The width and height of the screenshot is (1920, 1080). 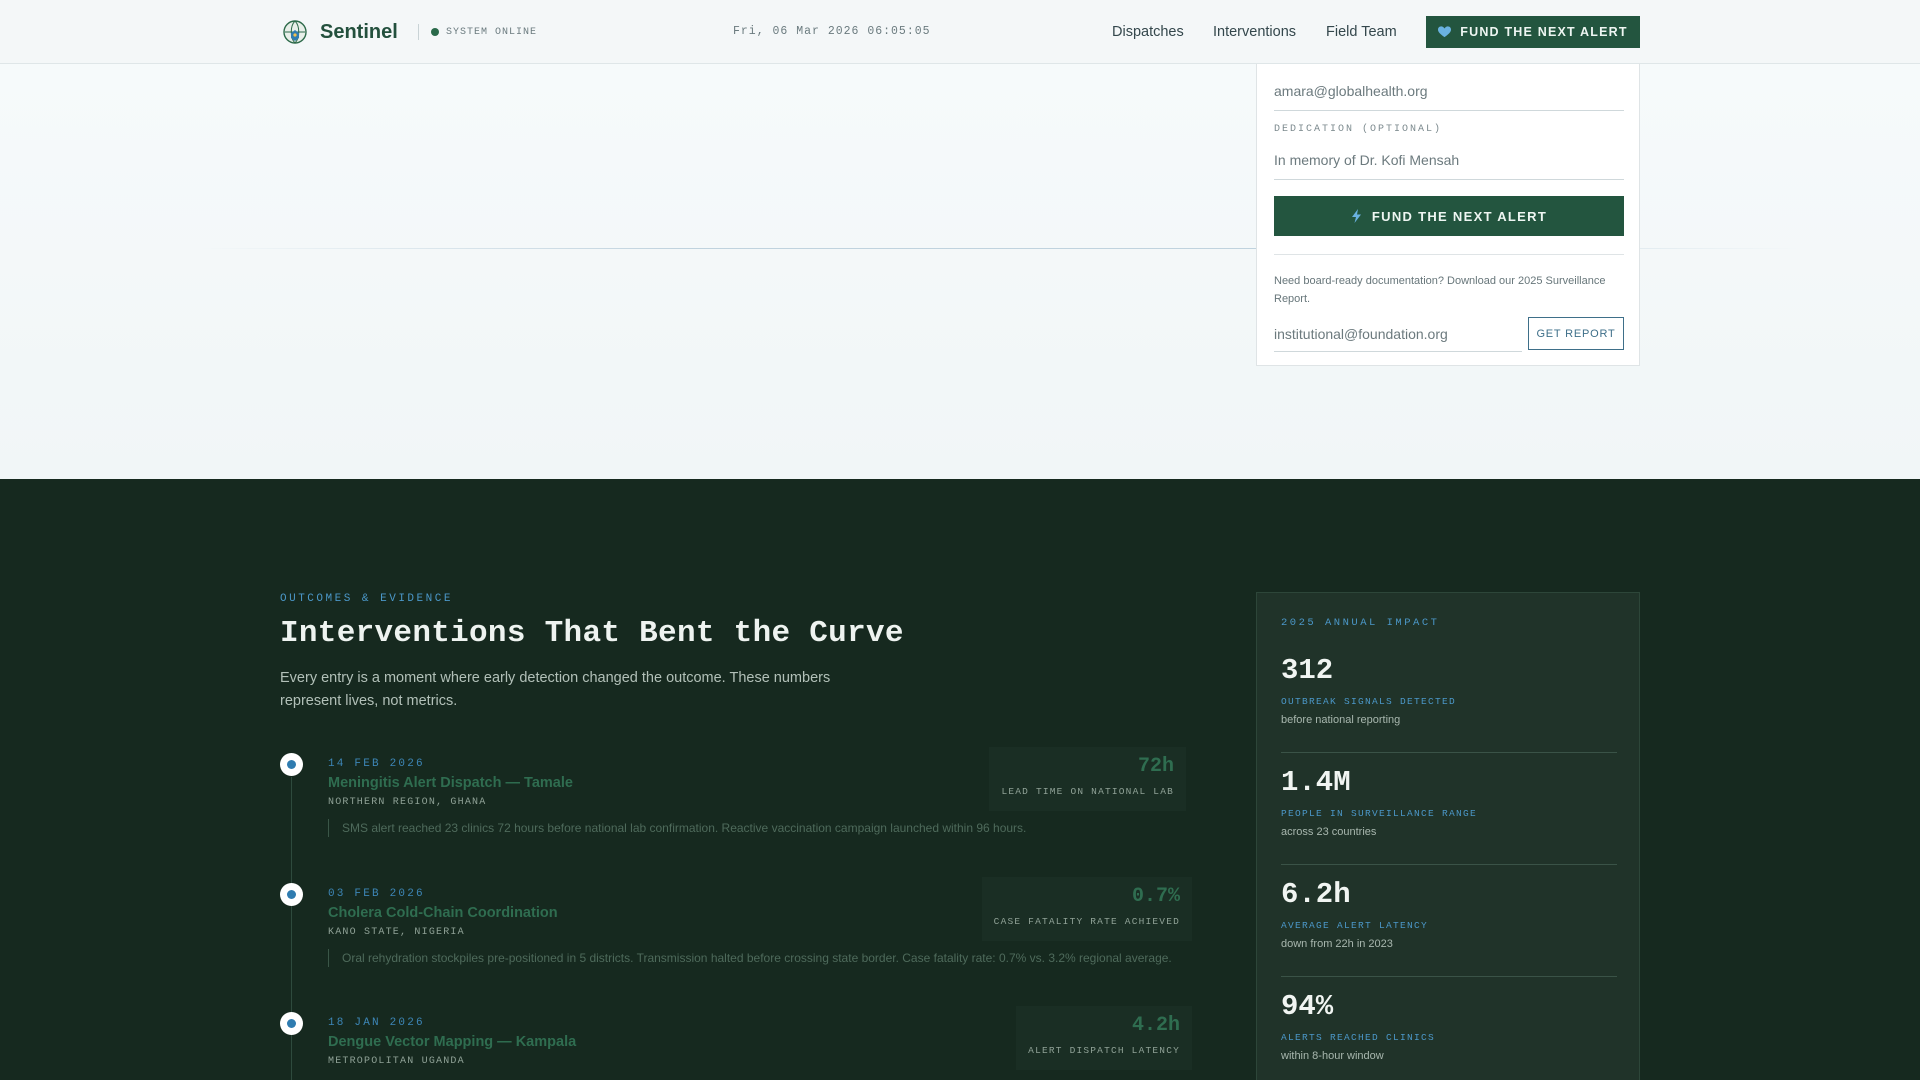 What do you see at coordinates (1332, 1056) in the screenshot?
I see `metric-subtext: within 8-hour window` at bounding box center [1332, 1056].